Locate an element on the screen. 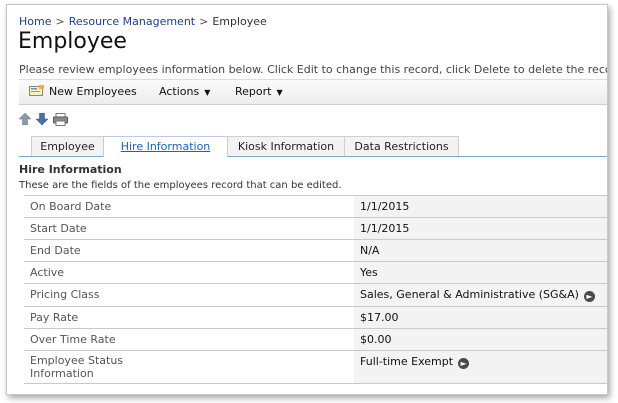  tab-label: Kiosk Information is located at coordinates (286, 146).